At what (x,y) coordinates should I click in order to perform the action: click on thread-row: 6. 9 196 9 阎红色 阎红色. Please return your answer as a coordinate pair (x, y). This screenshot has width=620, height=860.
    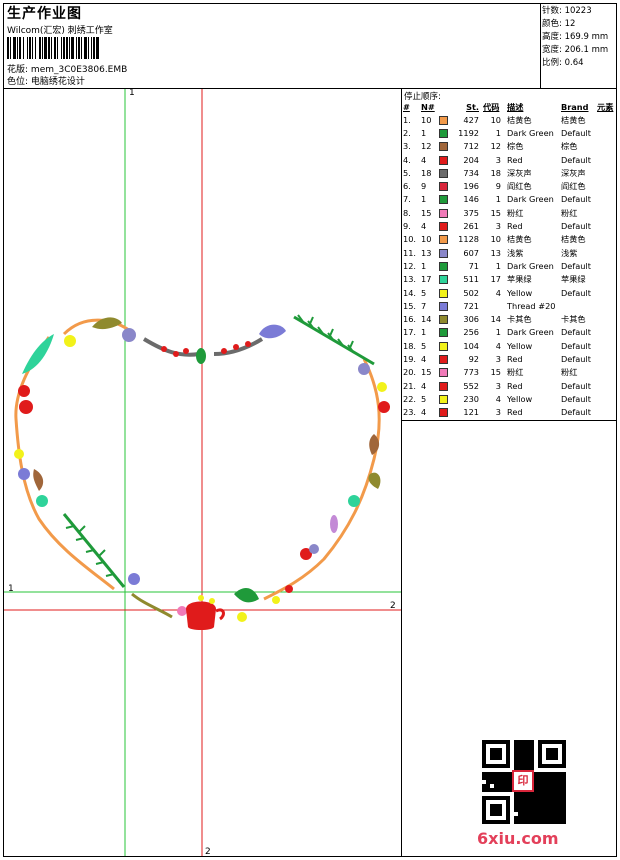
    Looking at the image, I should click on (511, 185).